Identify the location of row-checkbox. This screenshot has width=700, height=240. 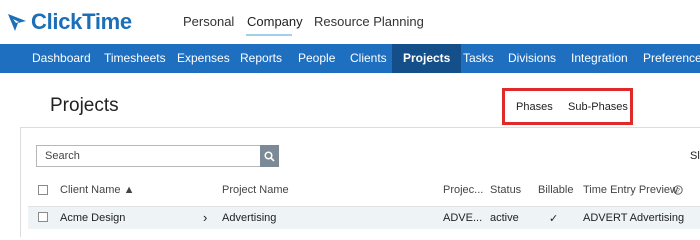
(43, 217).